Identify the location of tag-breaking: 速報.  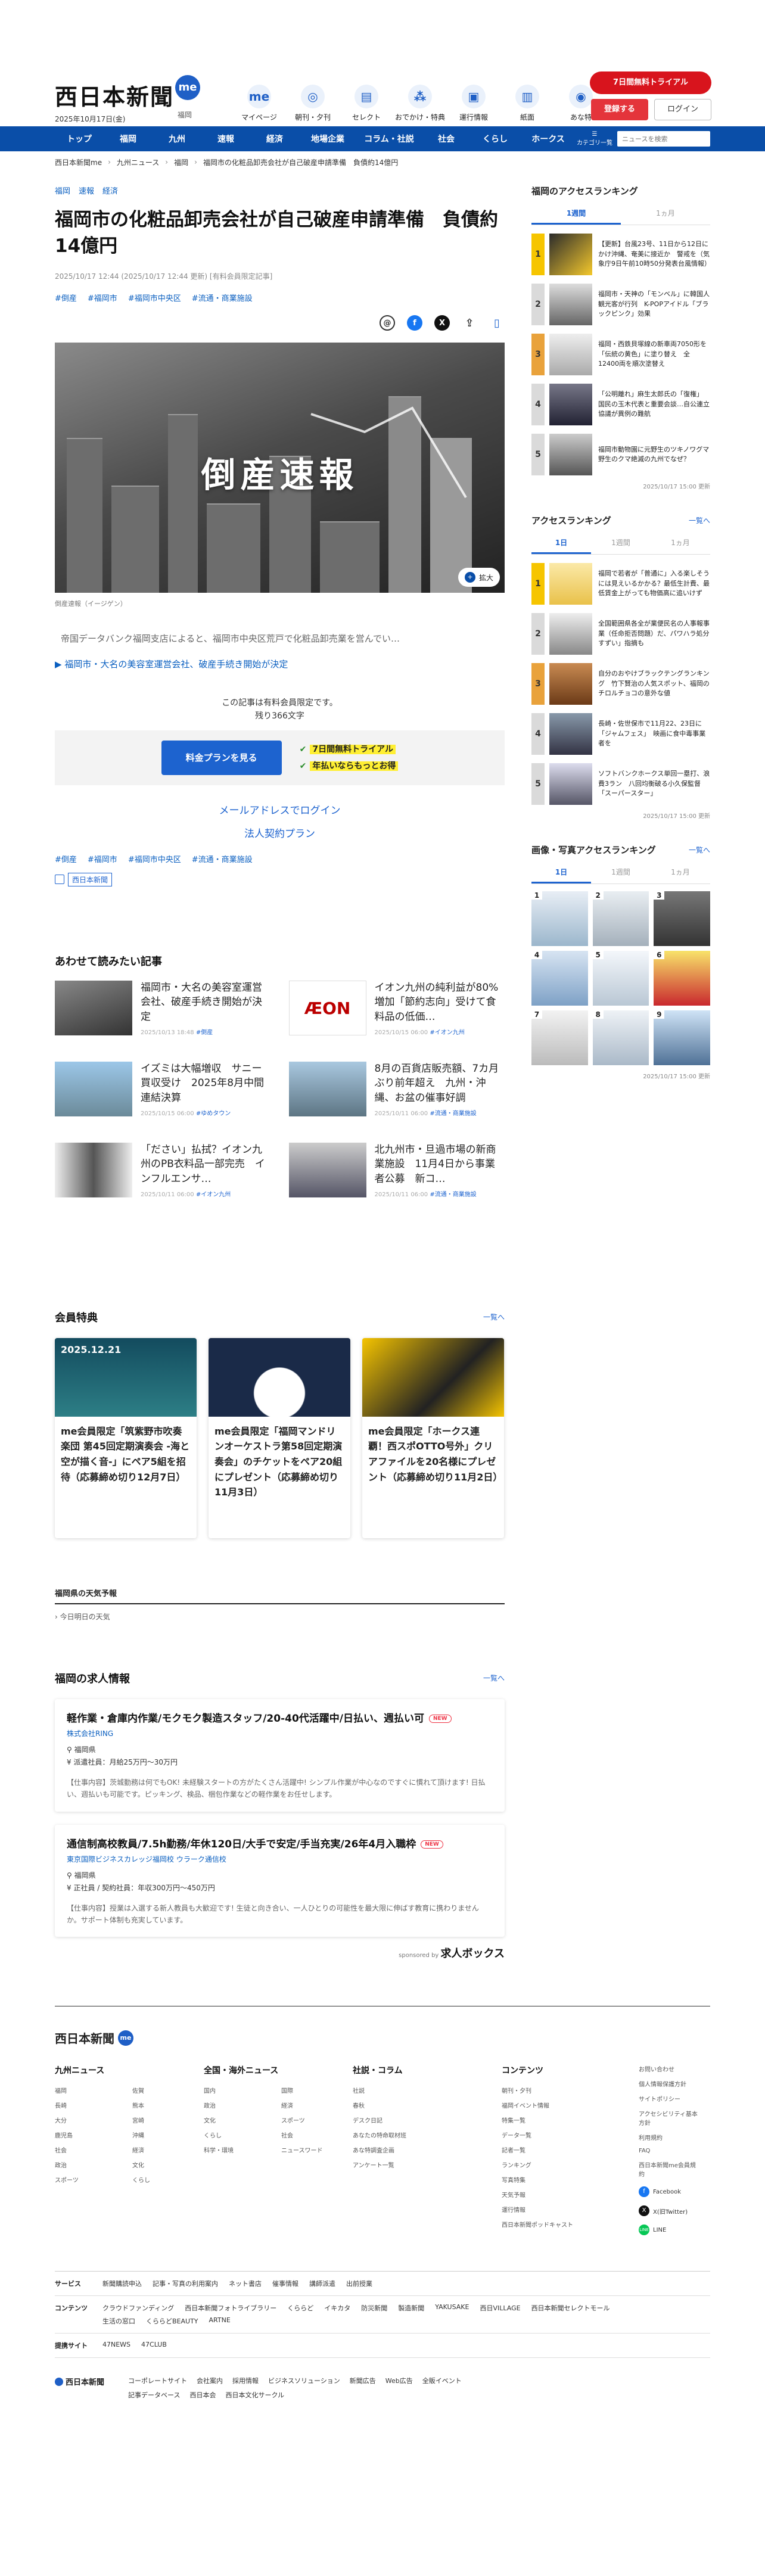
(87, 190).